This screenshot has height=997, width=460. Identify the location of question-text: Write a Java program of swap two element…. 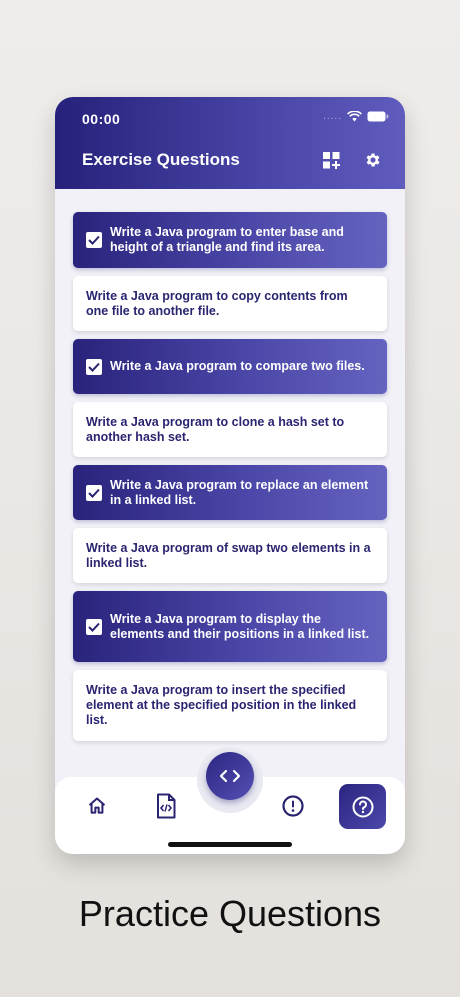
(228, 555).